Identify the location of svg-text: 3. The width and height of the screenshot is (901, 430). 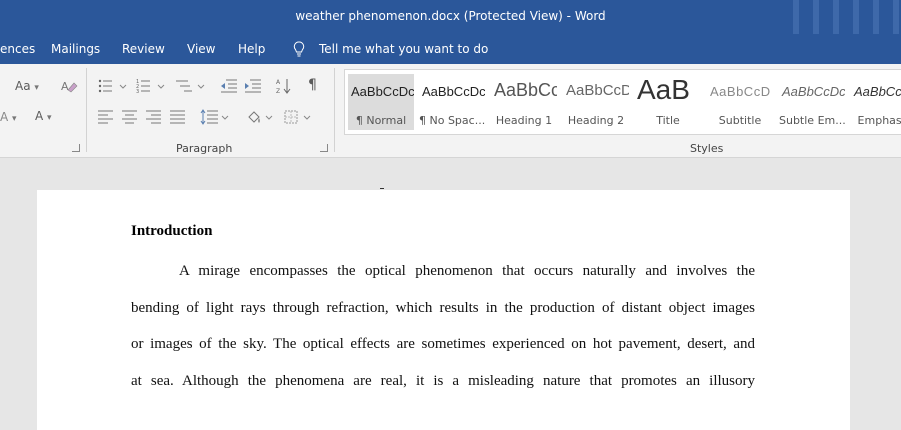
(137, 91).